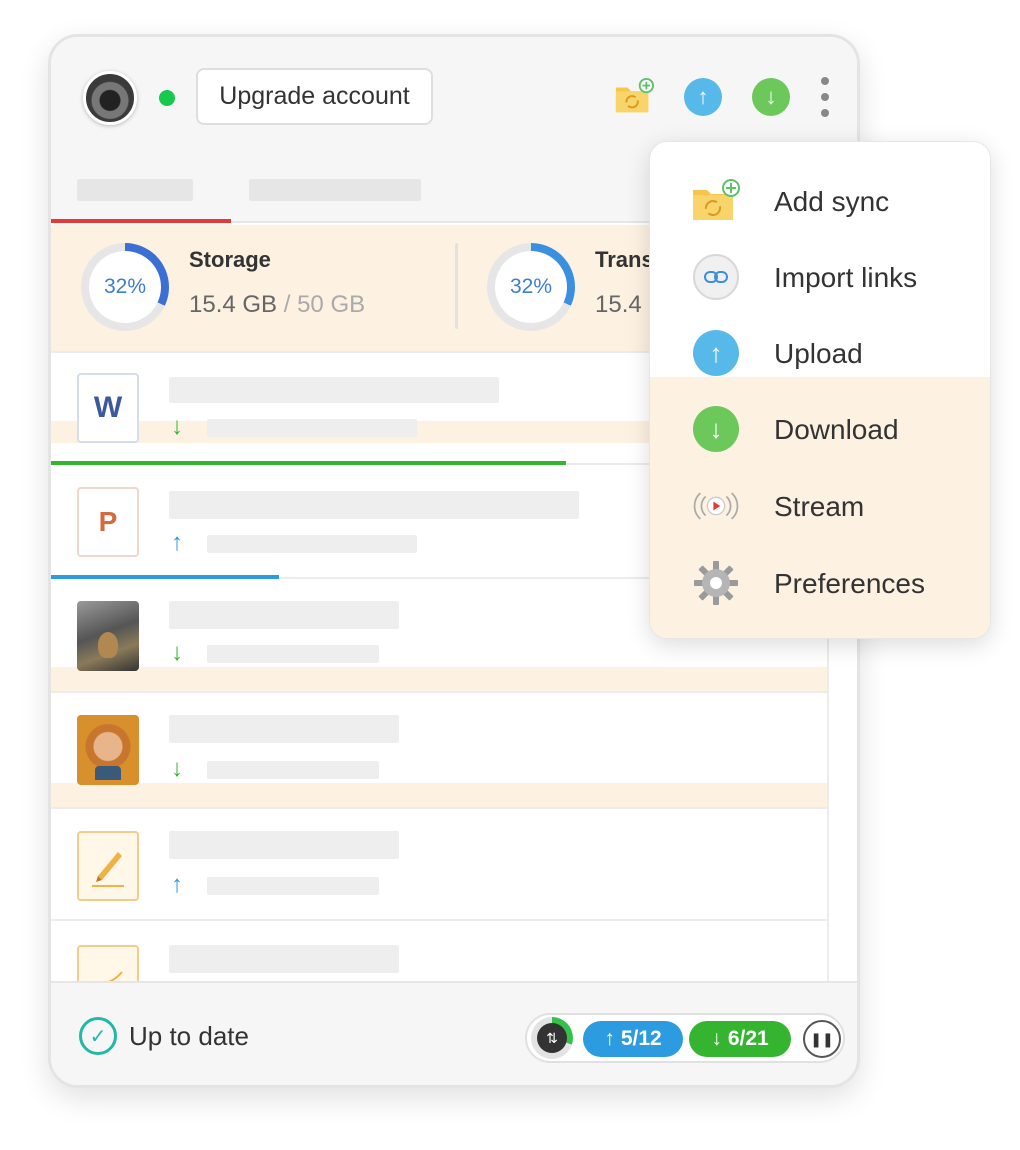  I want to click on pause-icon: ❚❚, so click(822, 1039).